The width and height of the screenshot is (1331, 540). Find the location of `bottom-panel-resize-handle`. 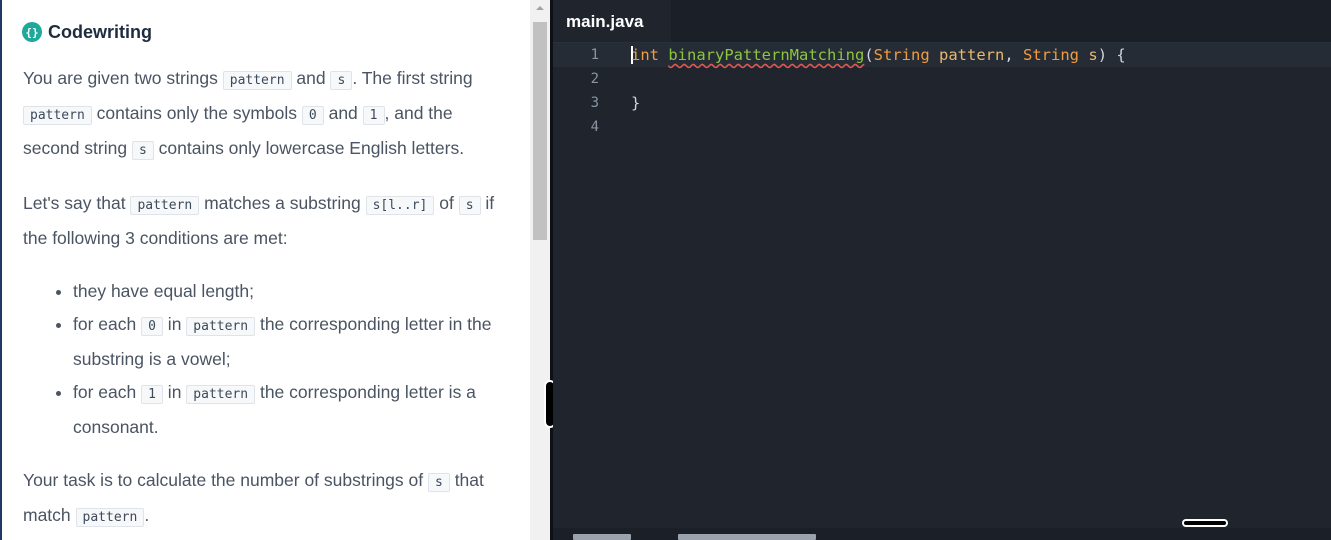

bottom-panel-resize-handle is located at coordinates (1205, 523).